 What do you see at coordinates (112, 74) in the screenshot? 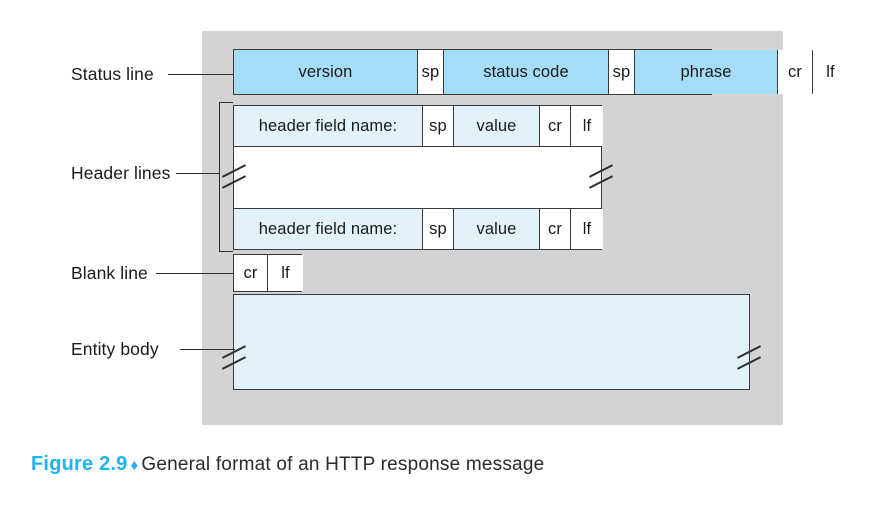
I see `label-status-line: Status line` at bounding box center [112, 74].